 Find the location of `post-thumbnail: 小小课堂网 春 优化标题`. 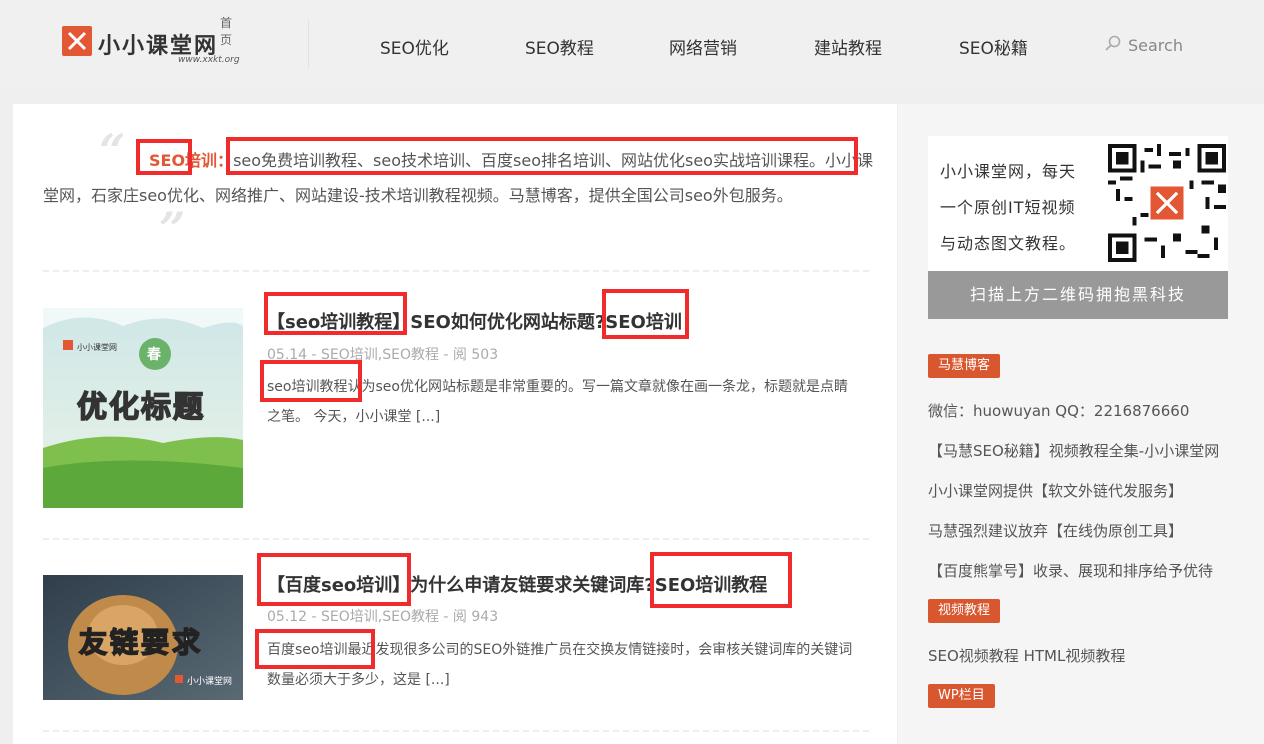

post-thumbnail: 小小课堂网 春 优化标题 is located at coordinates (143, 408).